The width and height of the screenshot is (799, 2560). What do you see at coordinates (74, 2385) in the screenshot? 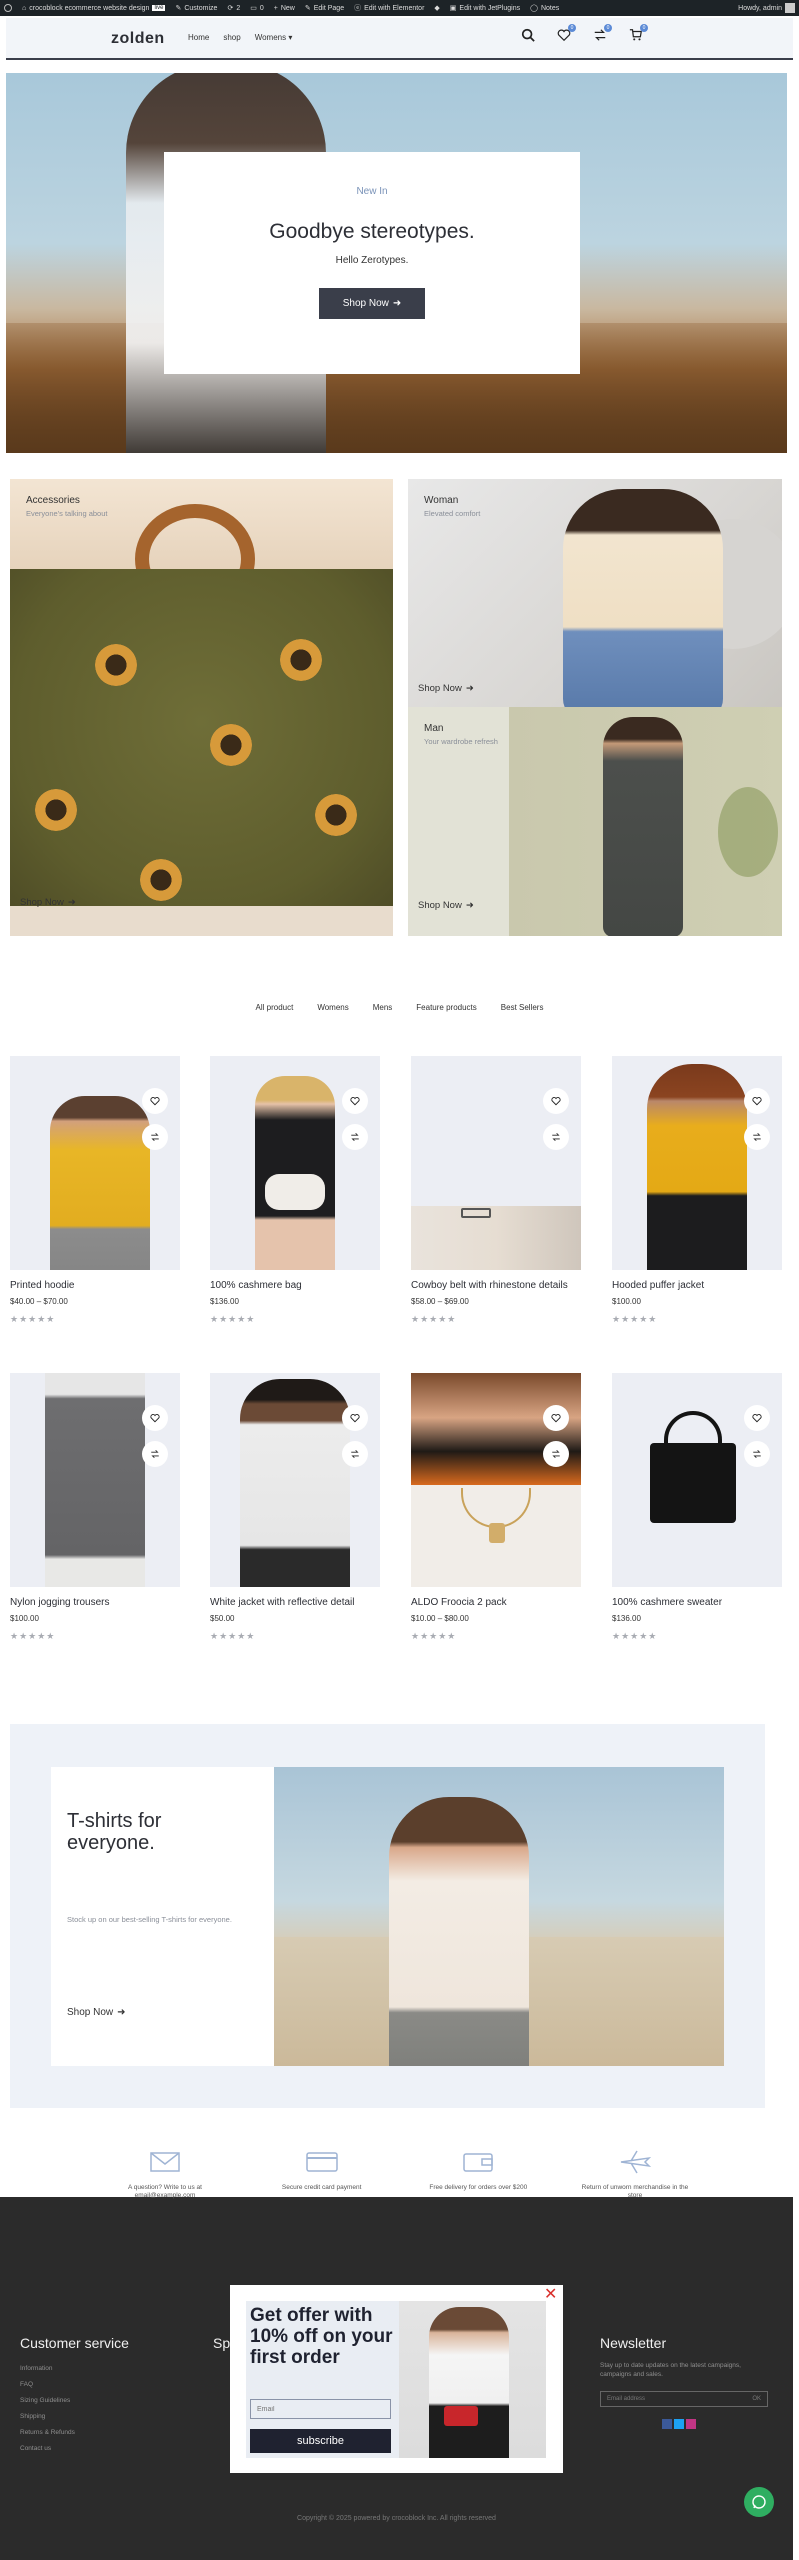
I see `footer-link: FAQ` at bounding box center [74, 2385].